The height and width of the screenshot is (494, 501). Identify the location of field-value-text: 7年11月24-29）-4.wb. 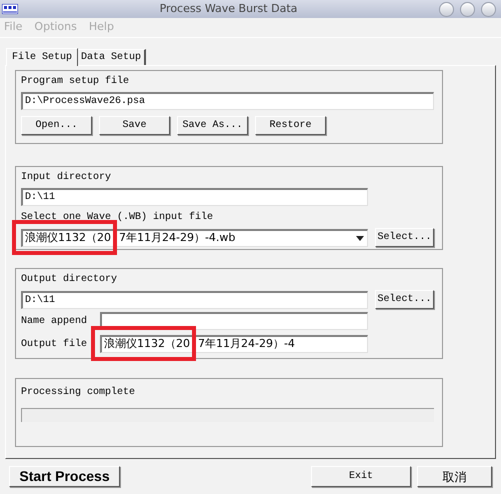
(177, 238).